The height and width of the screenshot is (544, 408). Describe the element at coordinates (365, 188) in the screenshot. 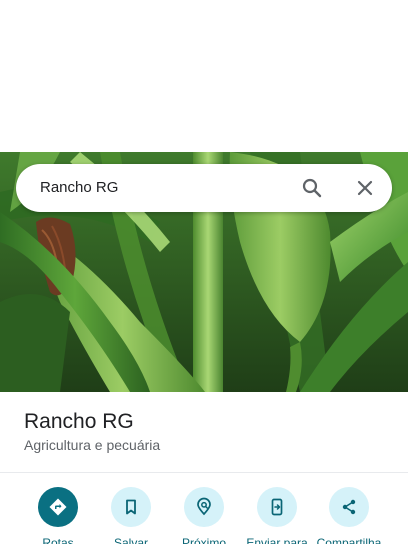

I see `close-icon` at that location.